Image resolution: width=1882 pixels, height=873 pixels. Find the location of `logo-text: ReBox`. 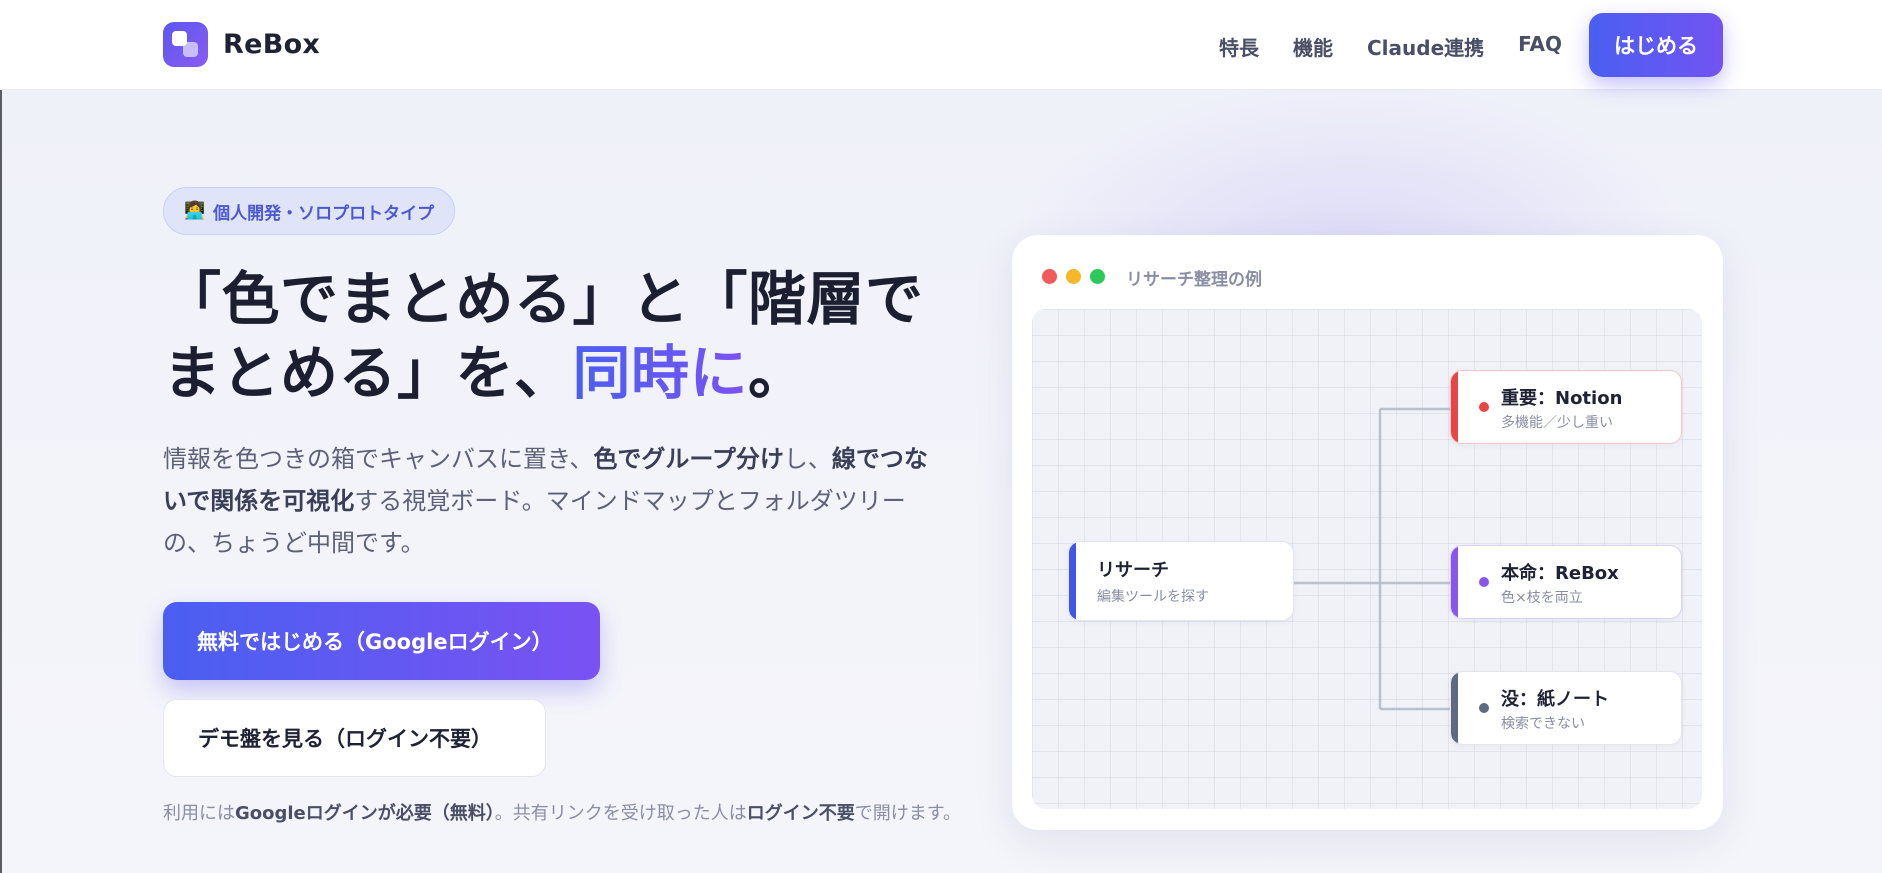

logo-text: ReBox is located at coordinates (272, 44).